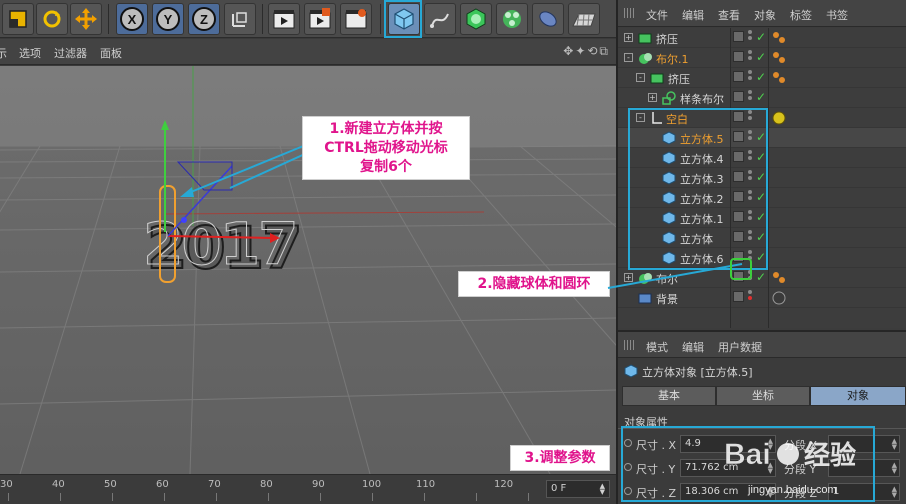 The width and height of the screenshot is (906, 504). Describe the element at coordinates (168, 19) in the screenshot. I see `y-axis-lock-button: Y` at that location.